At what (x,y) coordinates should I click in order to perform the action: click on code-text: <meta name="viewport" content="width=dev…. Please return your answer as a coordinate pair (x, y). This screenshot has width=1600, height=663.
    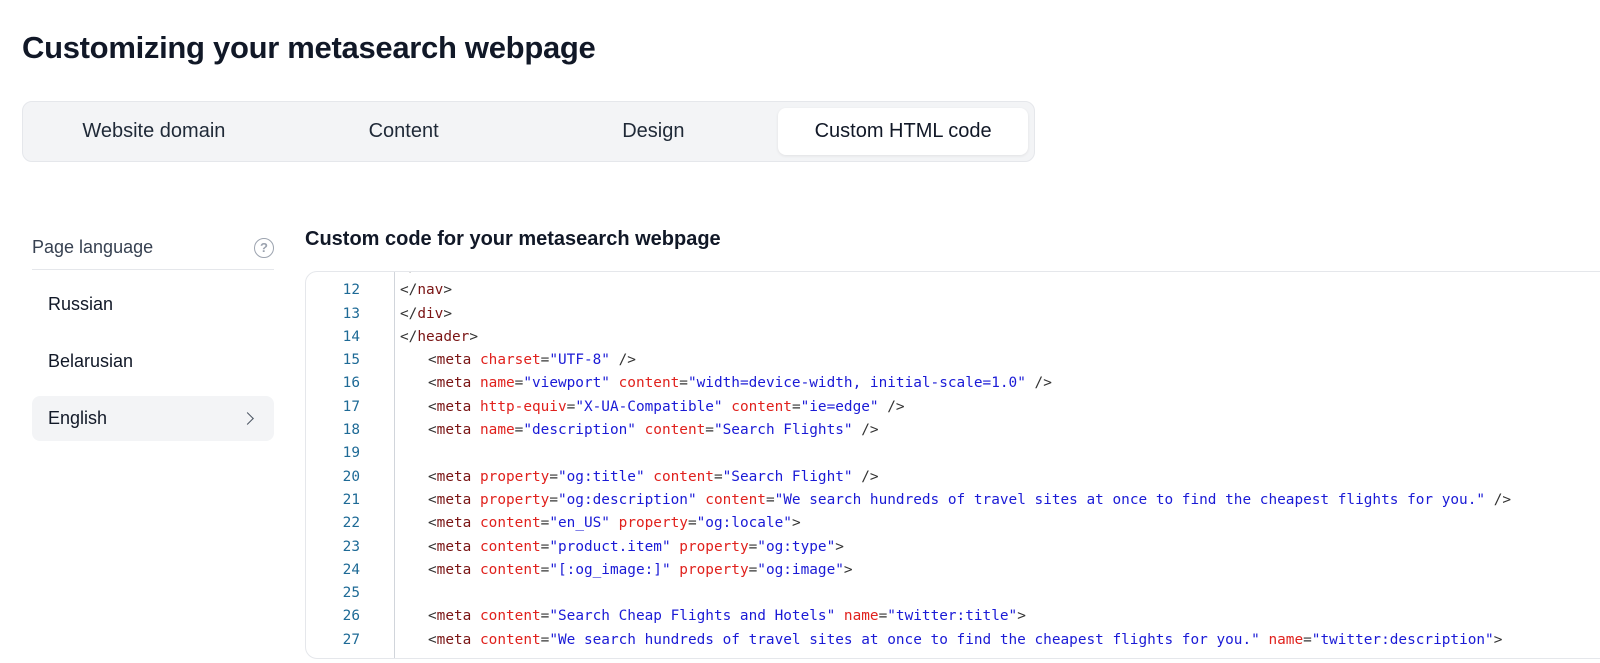
    Looking at the image, I should click on (706, 383).